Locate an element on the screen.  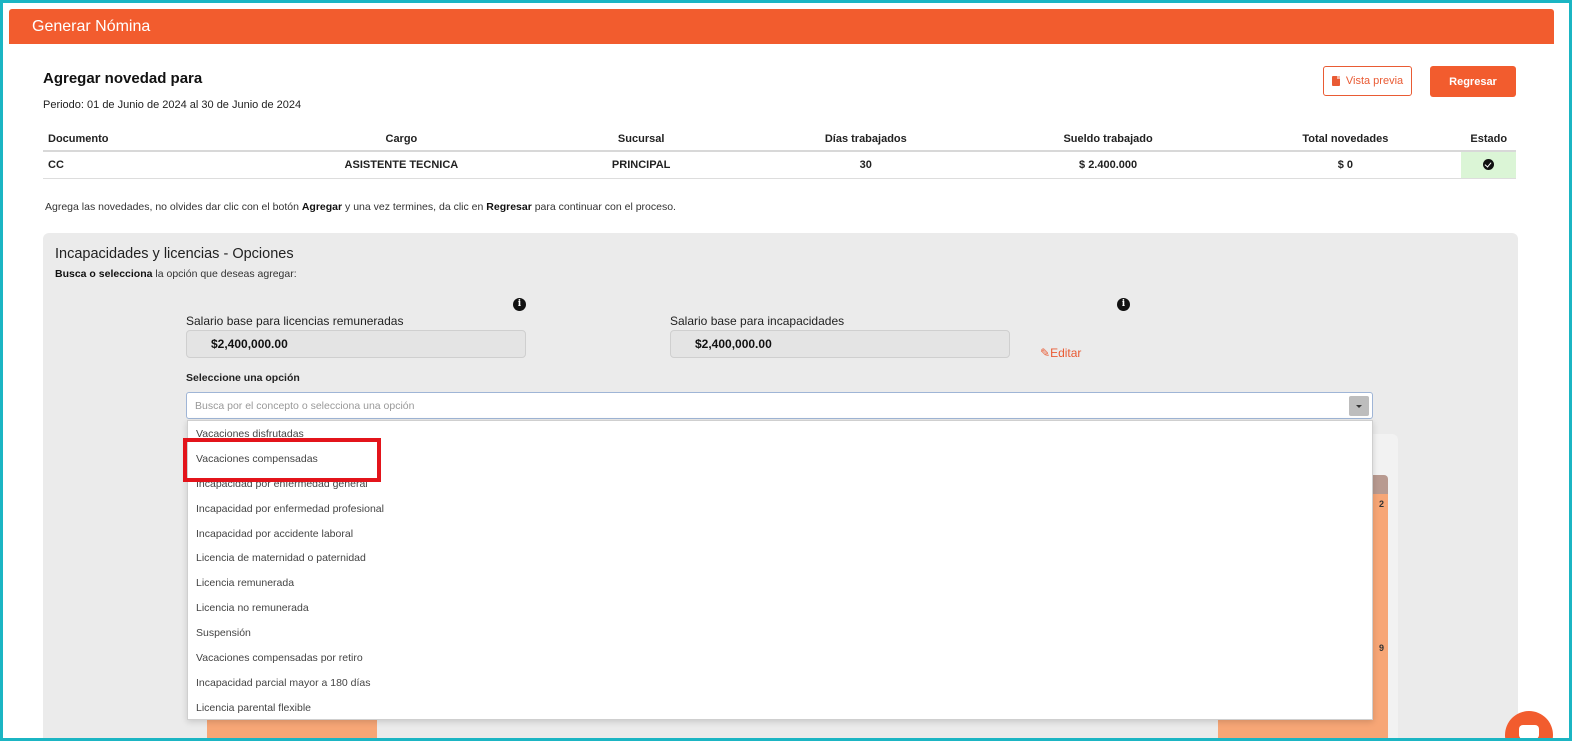
dropdown-option: Incapacidad por enfermedad profesional is located at coordinates (780, 509).